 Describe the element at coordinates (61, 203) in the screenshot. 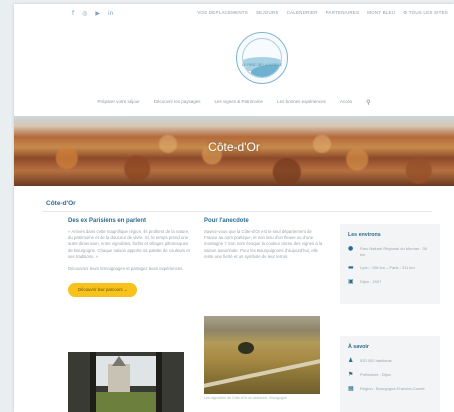

I see `breadcrumb: Côte-d'Or` at that location.